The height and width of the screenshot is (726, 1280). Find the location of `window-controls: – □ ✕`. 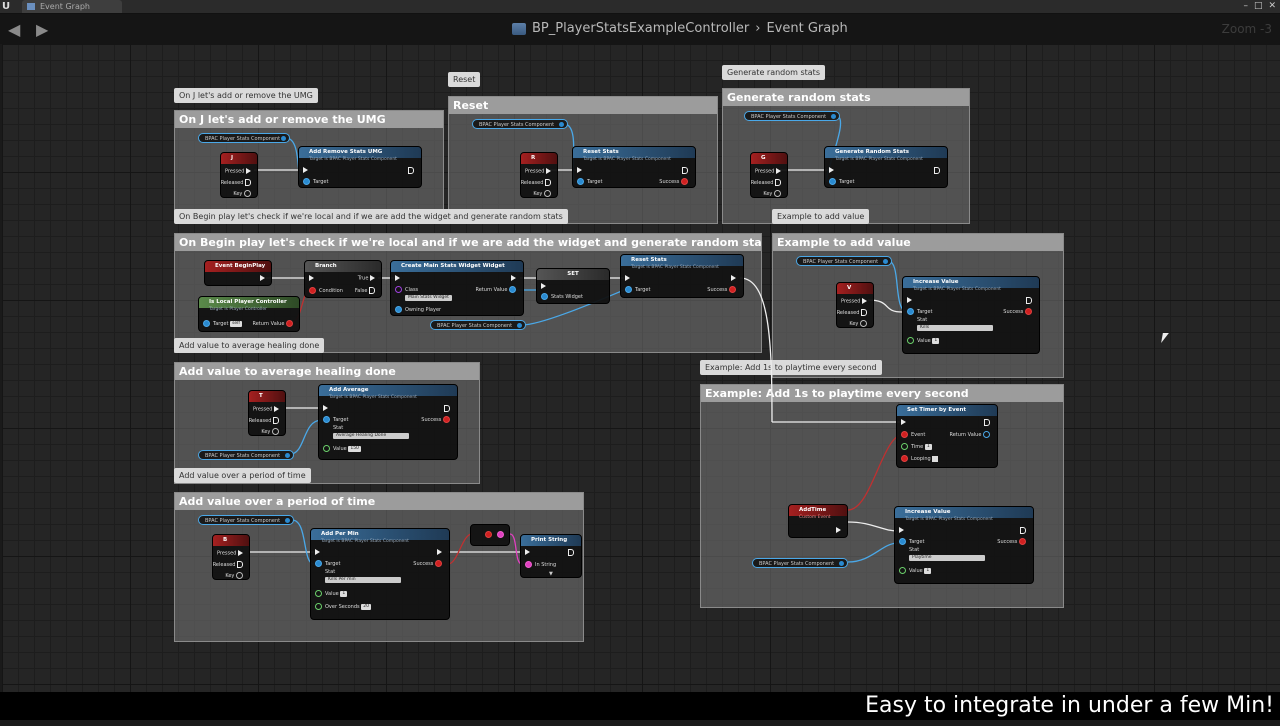

window-controls: – □ ✕ is located at coordinates (1259, 6).